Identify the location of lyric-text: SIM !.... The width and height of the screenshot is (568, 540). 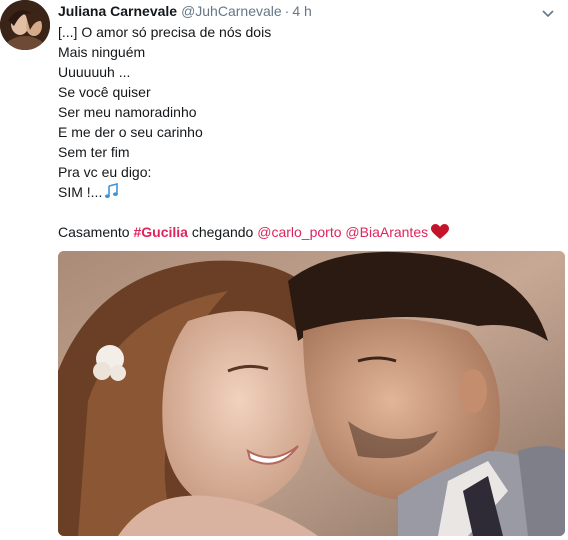
(80, 192).